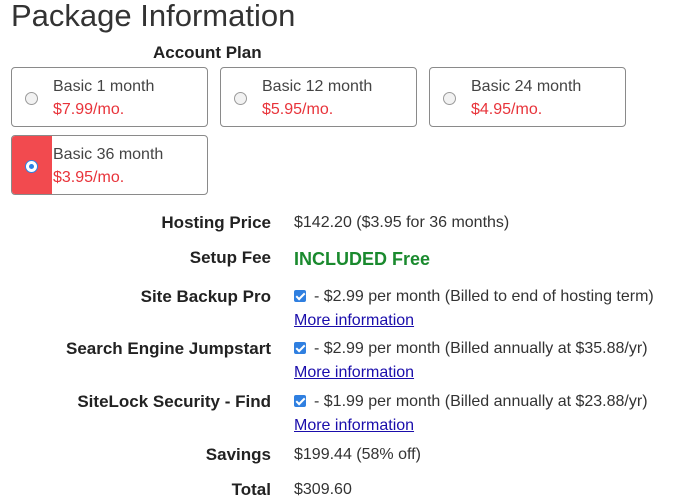 This screenshot has width=692, height=502. What do you see at coordinates (300, 296) in the screenshot?
I see `site-backup-checkbox` at bounding box center [300, 296].